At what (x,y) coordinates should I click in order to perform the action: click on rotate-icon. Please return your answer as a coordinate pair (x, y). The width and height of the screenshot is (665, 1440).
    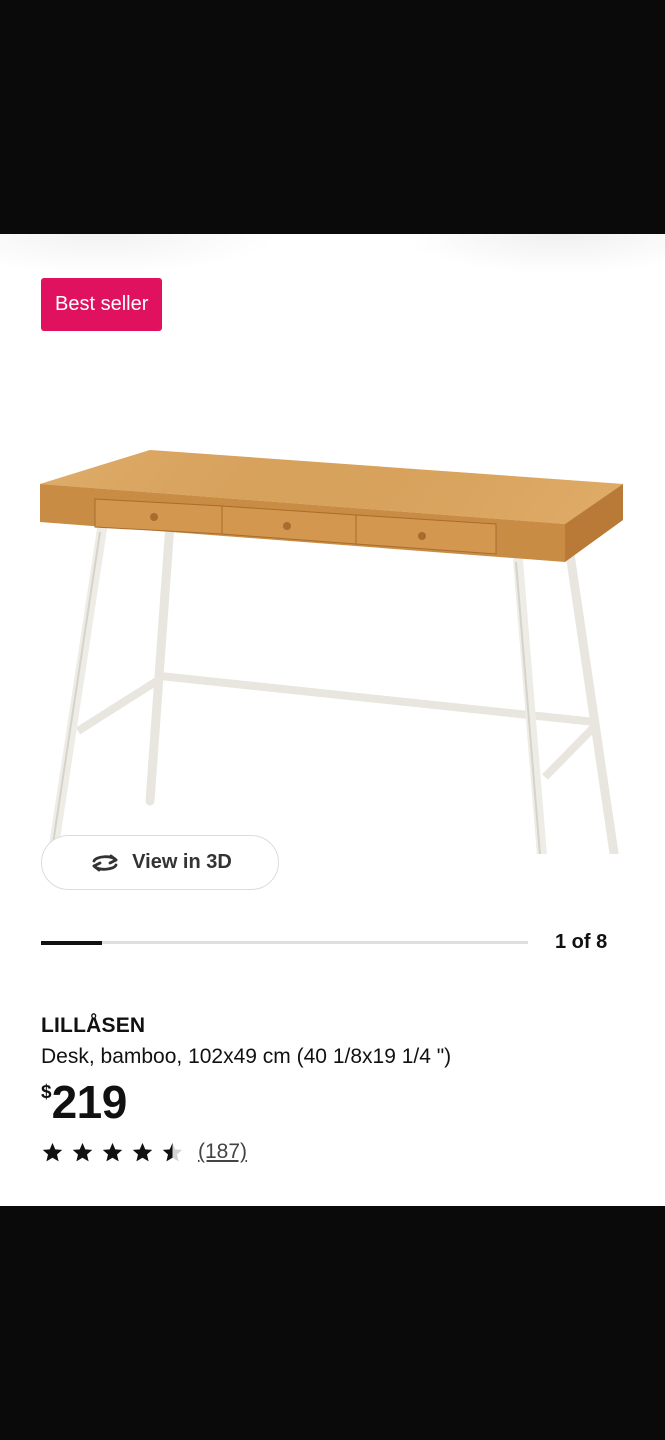
    Looking at the image, I should click on (105, 862).